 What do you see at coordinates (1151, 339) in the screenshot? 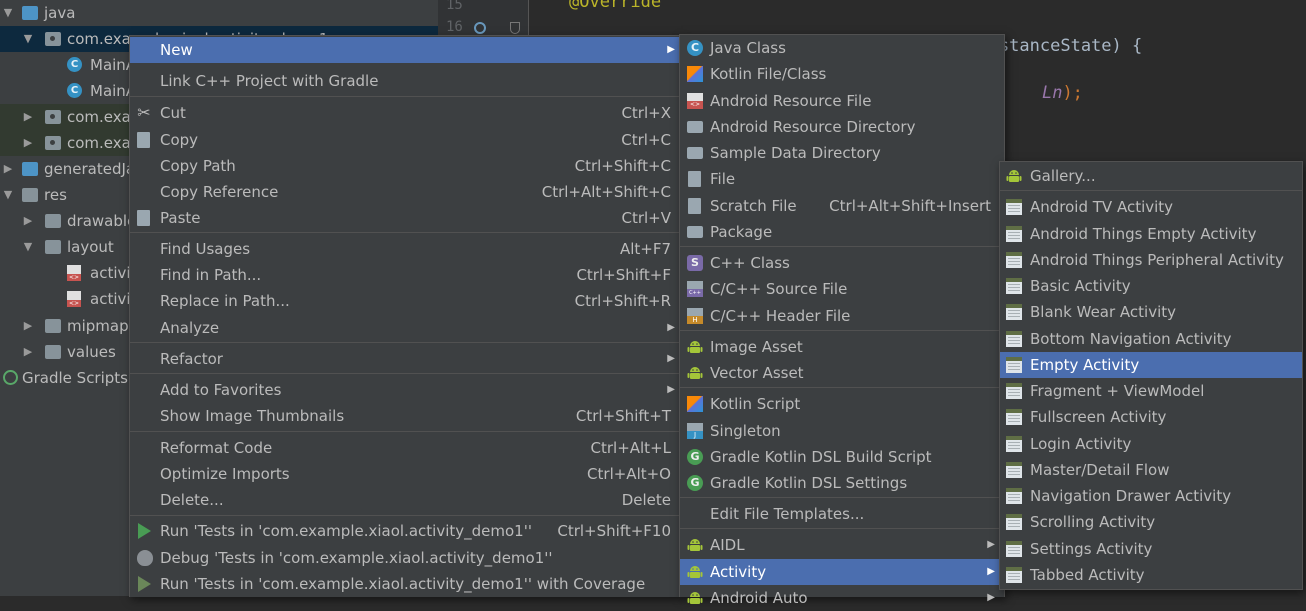
I see `menu-item-activity-template: Bottom Navigation Activity` at bounding box center [1151, 339].